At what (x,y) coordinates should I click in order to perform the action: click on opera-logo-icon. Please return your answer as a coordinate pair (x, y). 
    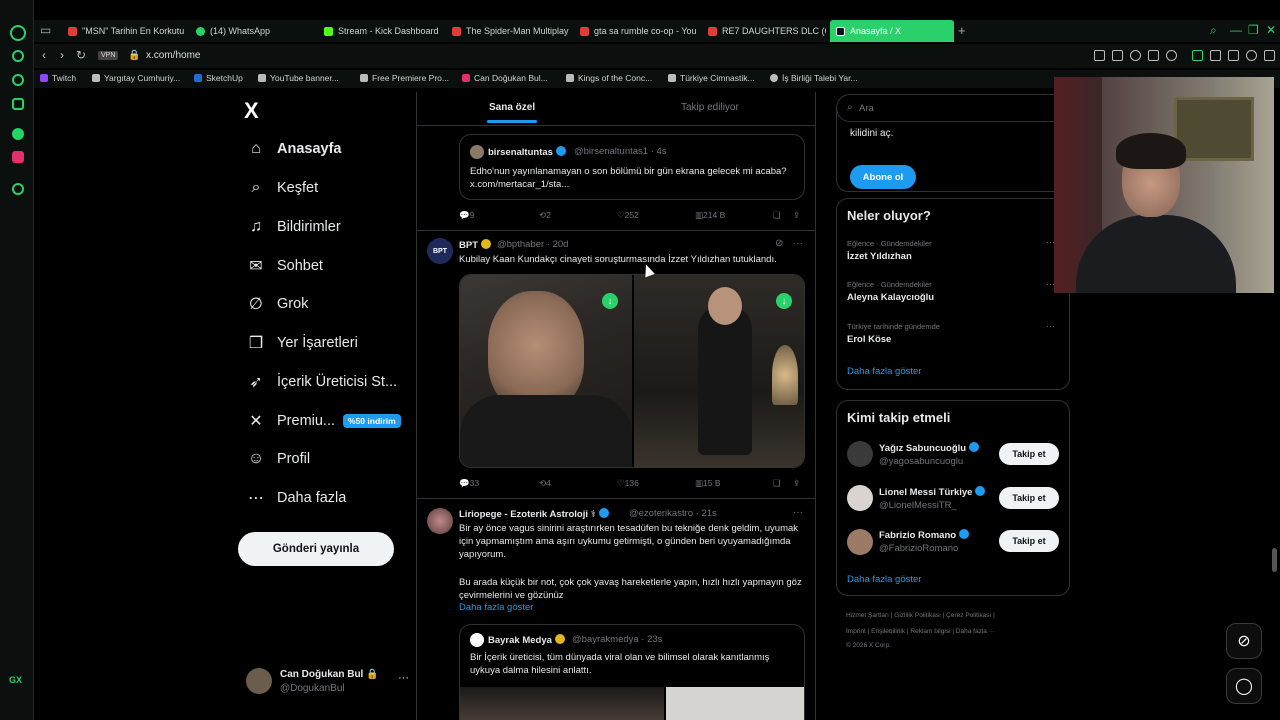
    Looking at the image, I should click on (18, 33).